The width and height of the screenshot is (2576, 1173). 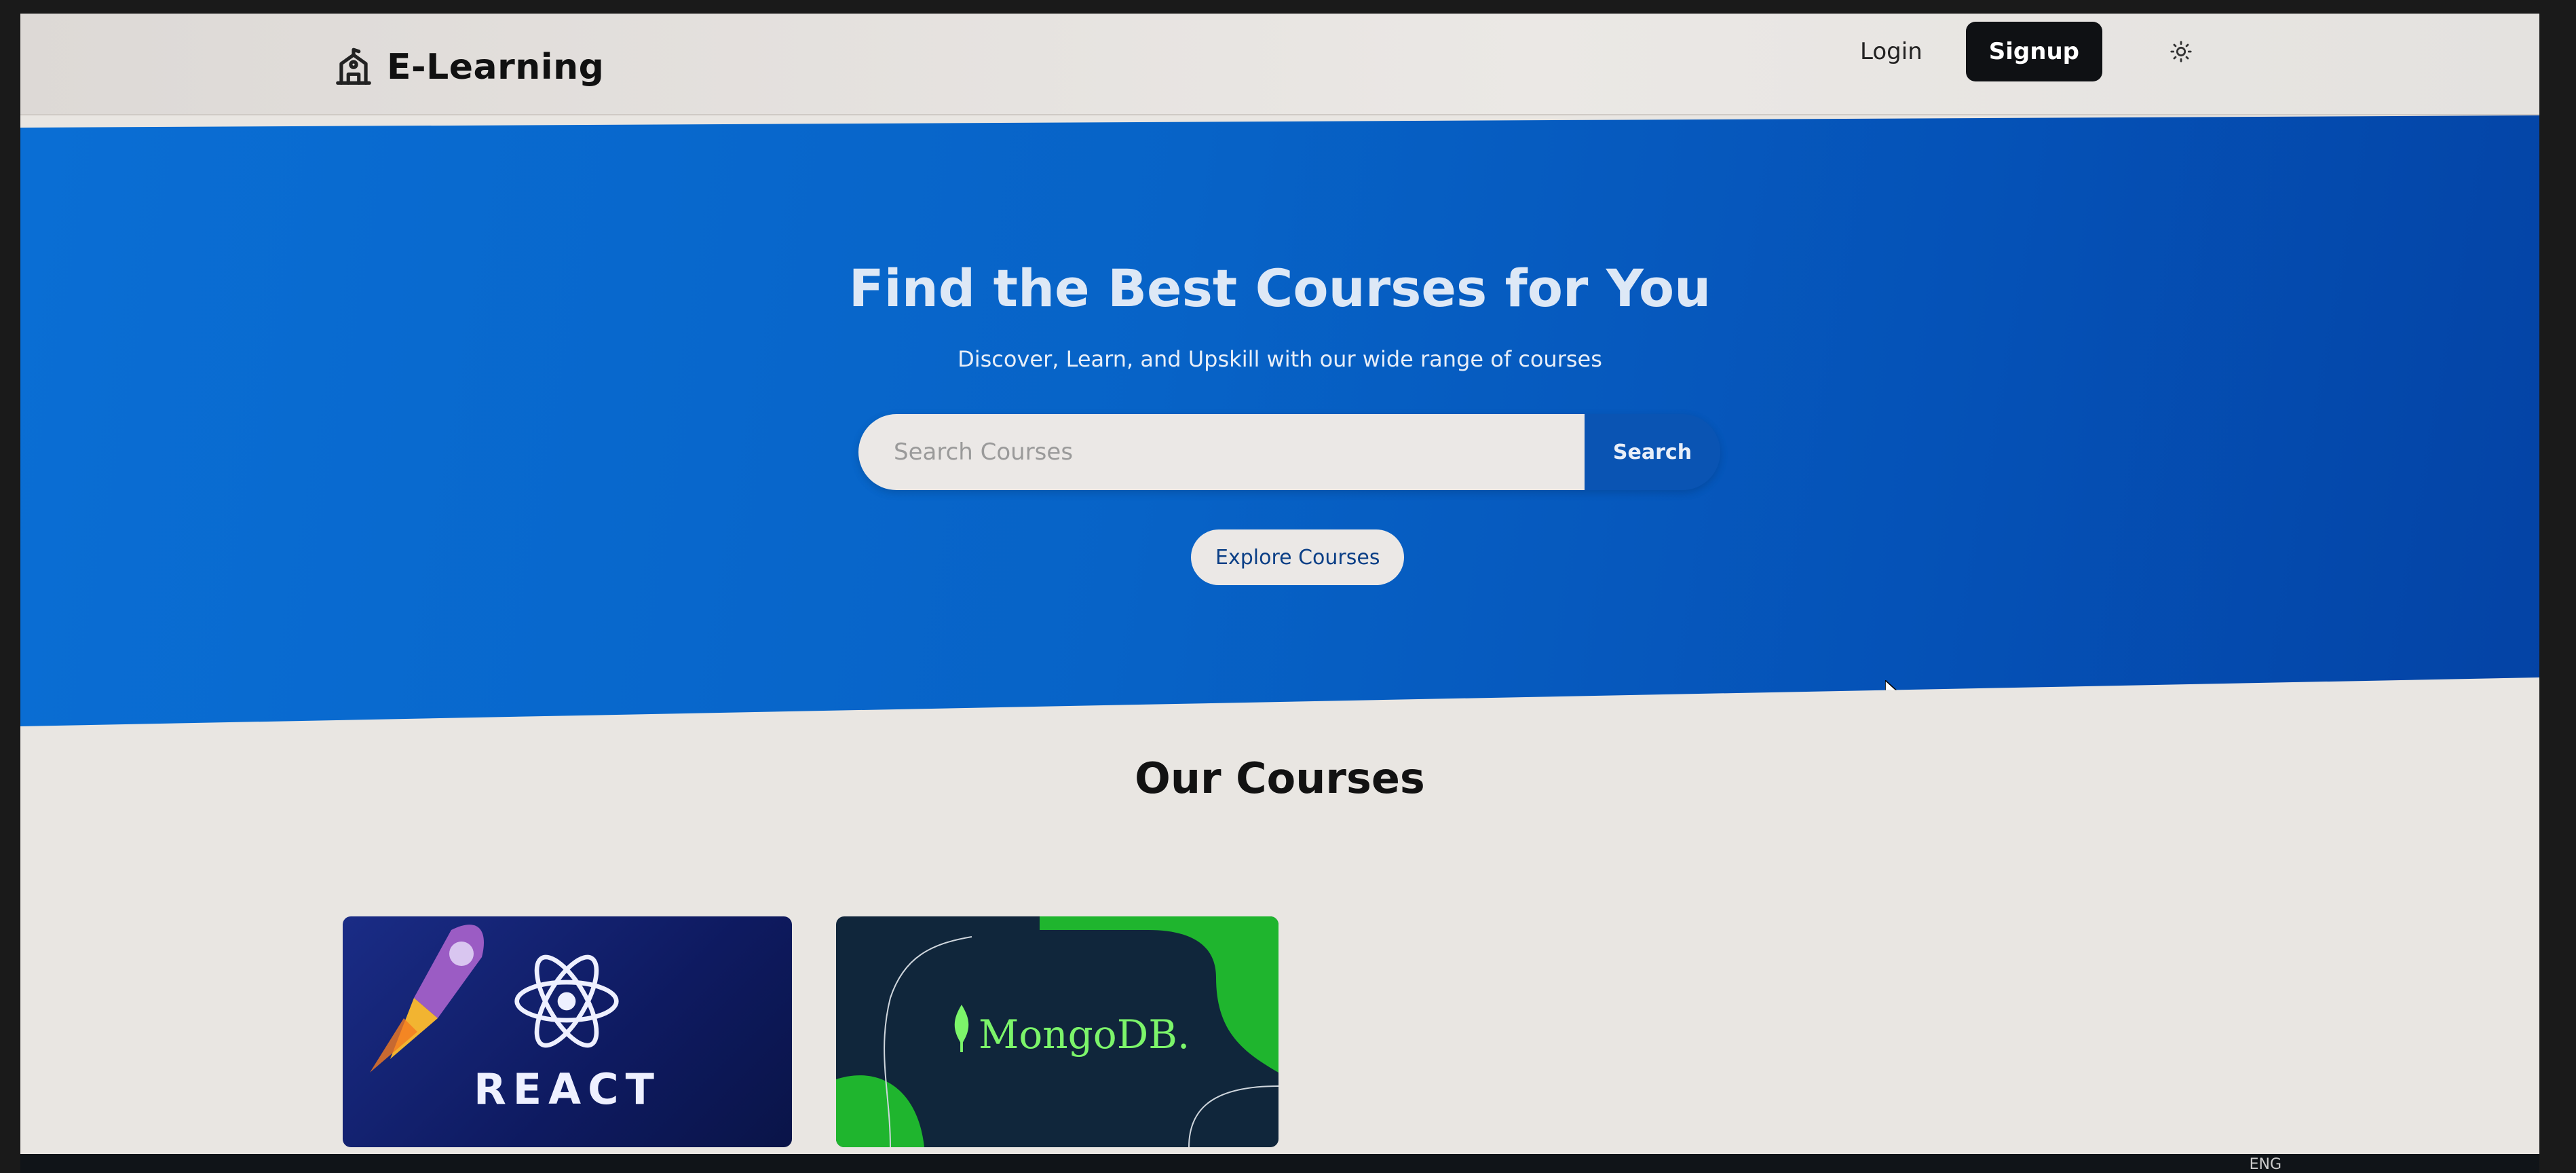 I want to click on hero-title: Find the Best Courses for You, so click(x=1279, y=288).